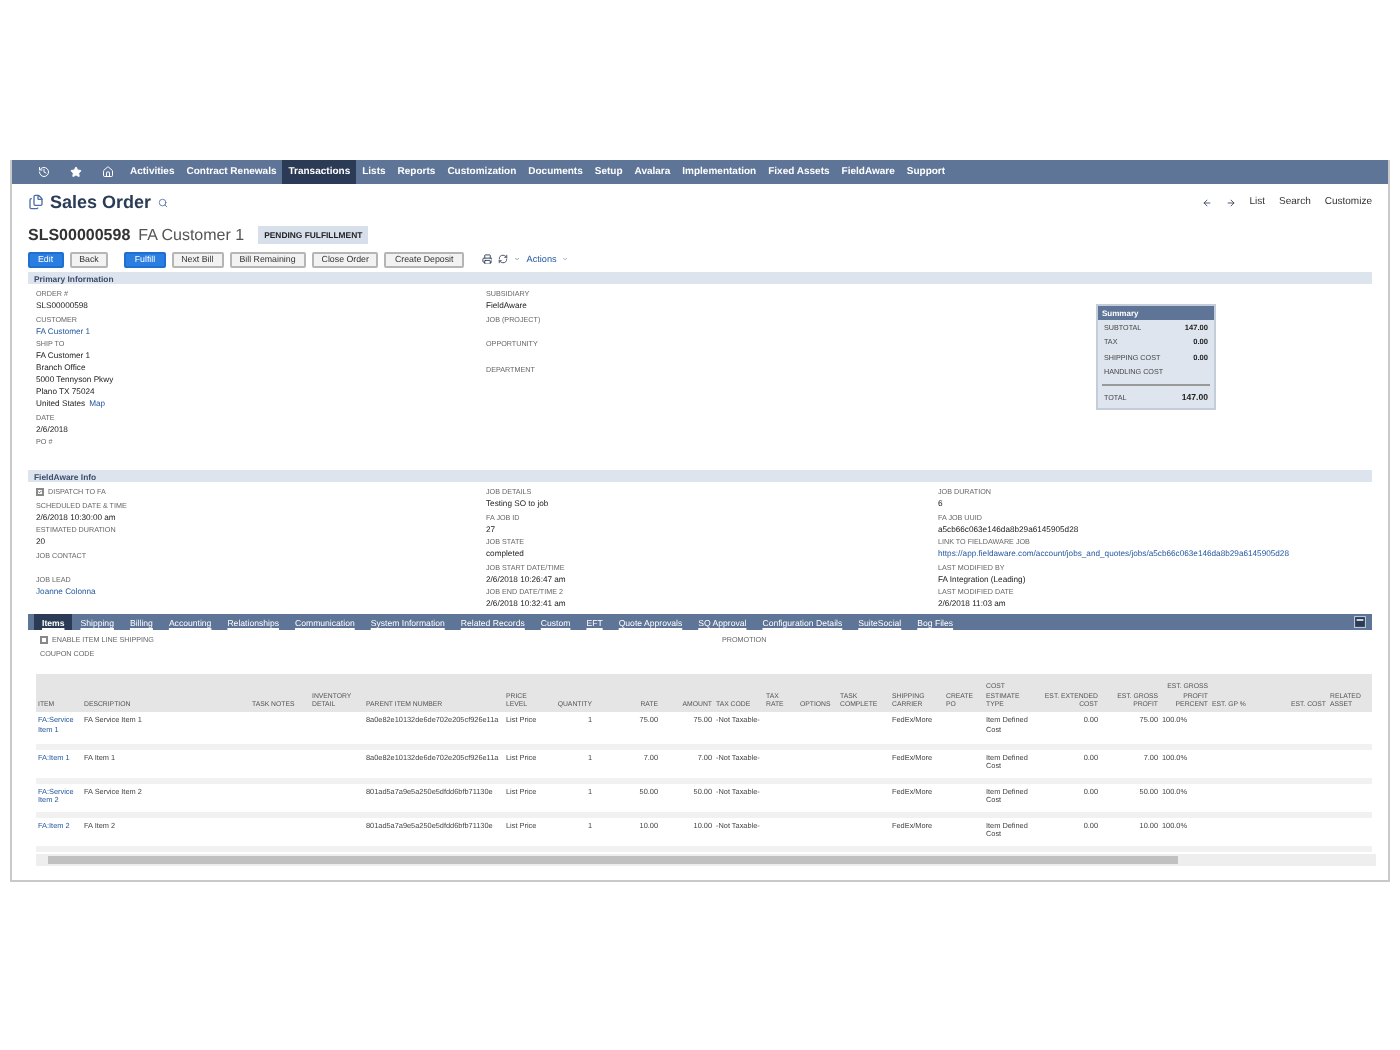 This screenshot has height=1050, width=1400. I want to click on record-name: FA Customer 1, so click(191, 234).